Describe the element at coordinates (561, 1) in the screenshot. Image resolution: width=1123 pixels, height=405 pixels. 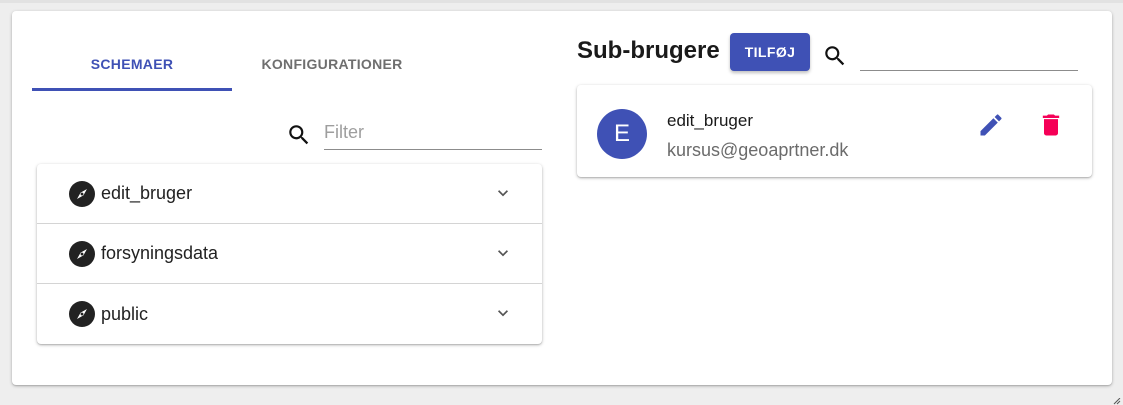
I see `top-divider` at that location.